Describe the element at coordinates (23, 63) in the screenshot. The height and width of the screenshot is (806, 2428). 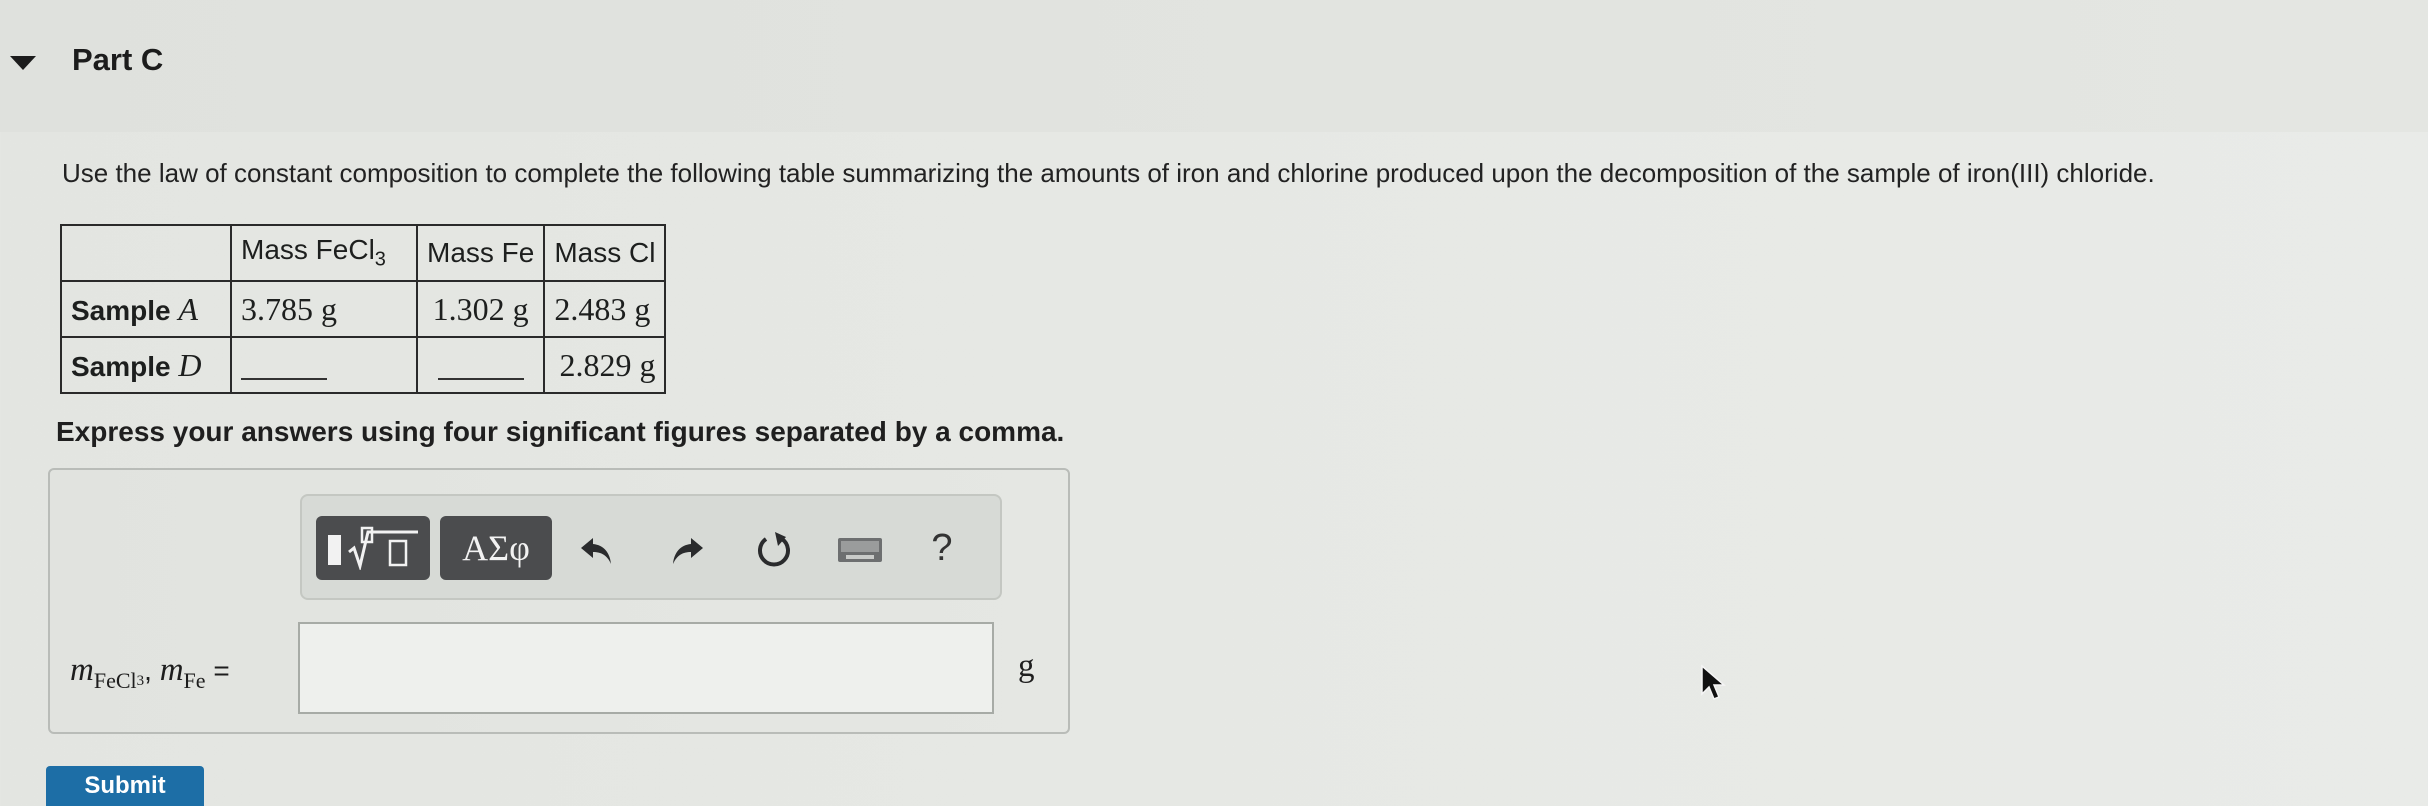
I see `collapse-triangle-icon` at that location.